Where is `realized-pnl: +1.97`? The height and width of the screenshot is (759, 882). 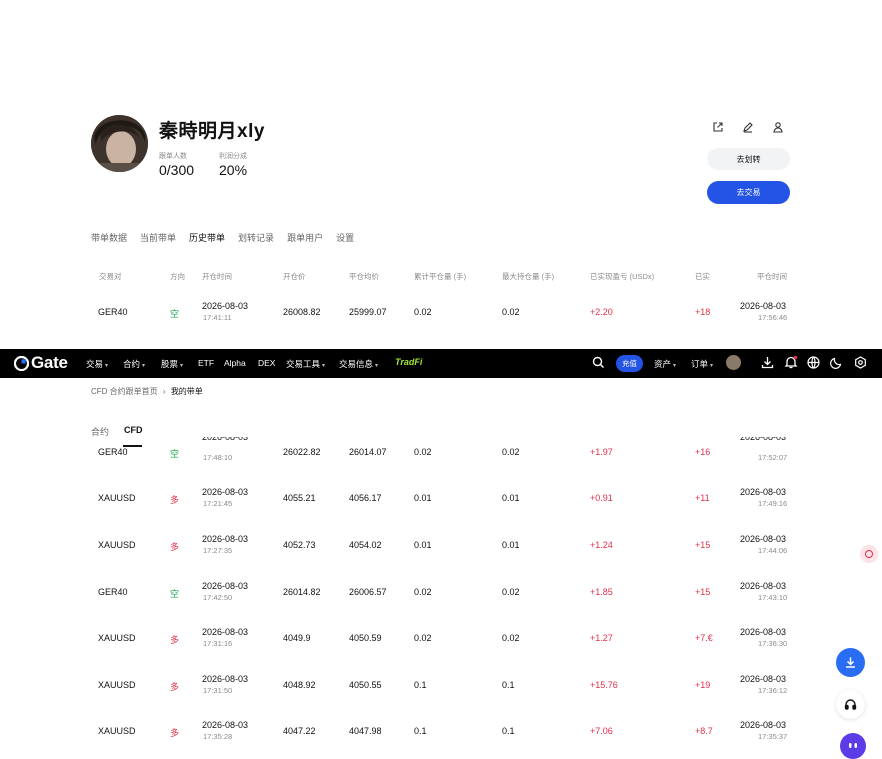 realized-pnl: +1.97 is located at coordinates (601, 452).